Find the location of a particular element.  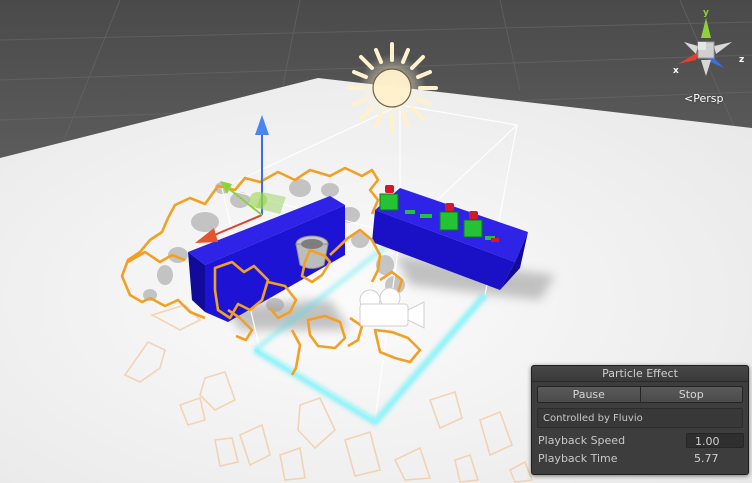

panel-title: Particle Effect is located at coordinates (640, 374).